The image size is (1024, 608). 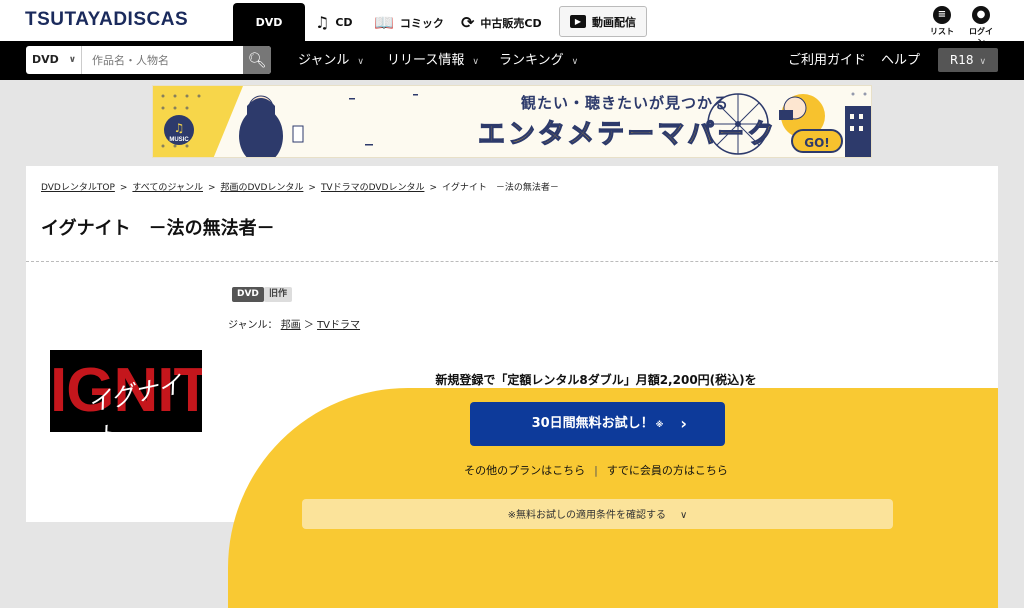 What do you see at coordinates (667, 470) in the screenshot?
I see `member-login-link: すでに会員の方はこちら` at bounding box center [667, 470].